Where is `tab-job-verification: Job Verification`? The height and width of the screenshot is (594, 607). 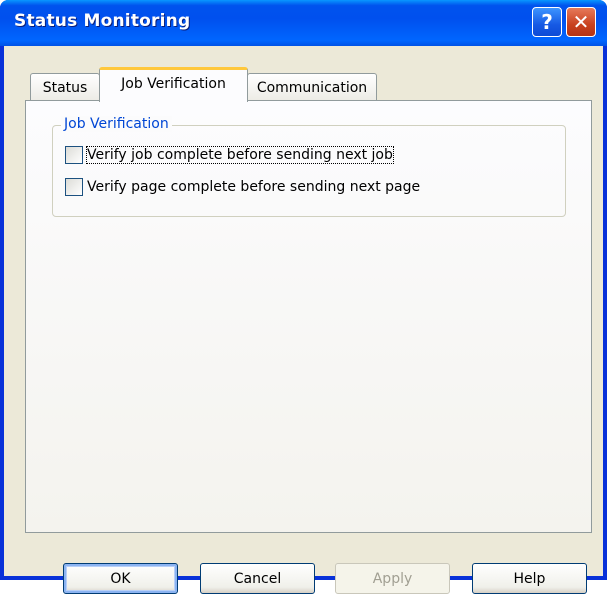 tab-job-verification: Job Verification is located at coordinates (173, 84).